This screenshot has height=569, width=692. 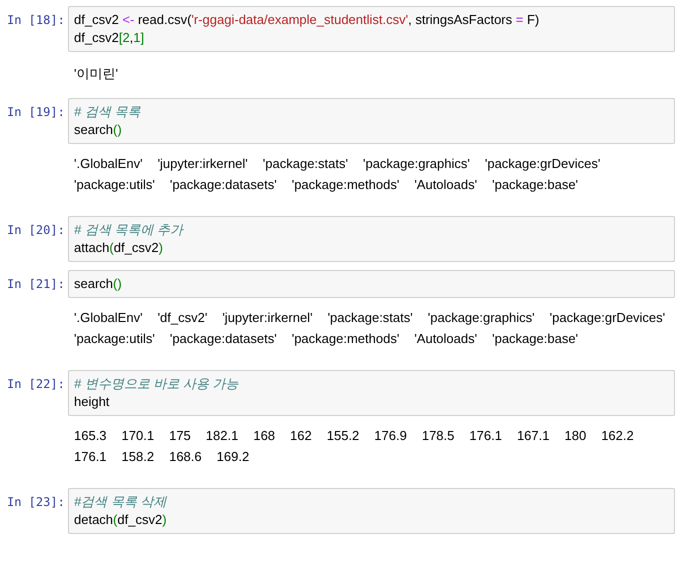 What do you see at coordinates (438, 436) in the screenshot?
I see `output-value: 178.5` at bounding box center [438, 436].